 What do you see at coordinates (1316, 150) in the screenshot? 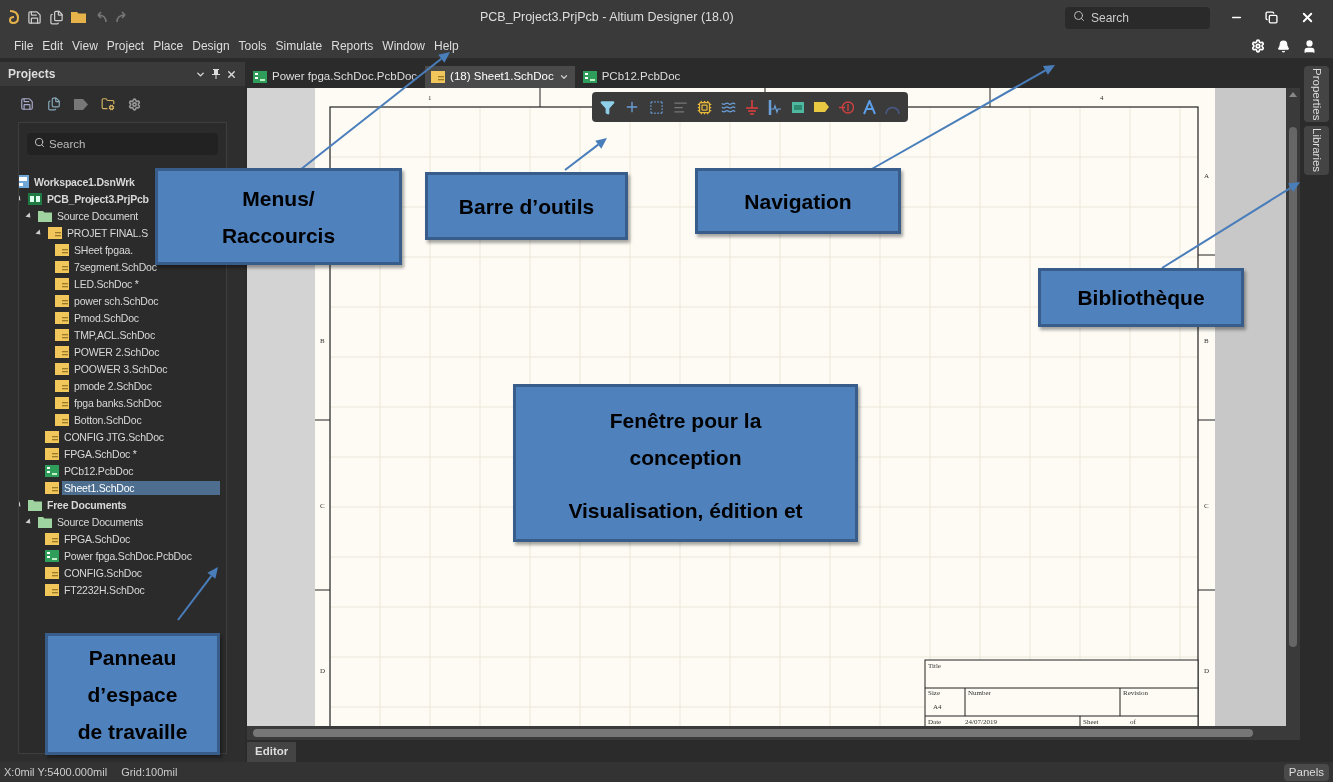
I see `side-panel-tab: Libraries` at bounding box center [1316, 150].